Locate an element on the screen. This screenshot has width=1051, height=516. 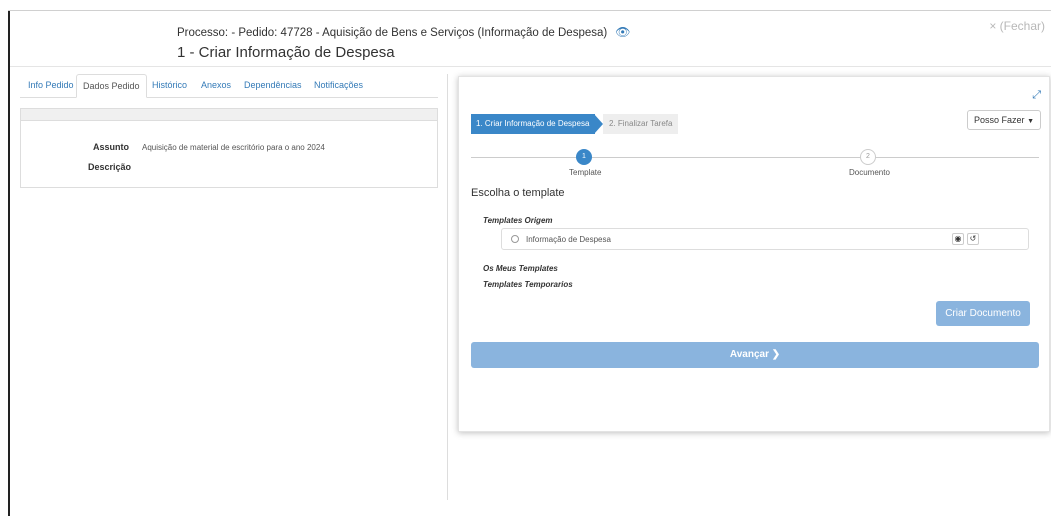
progress-step-2: 2 is located at coordinates (868, 157).